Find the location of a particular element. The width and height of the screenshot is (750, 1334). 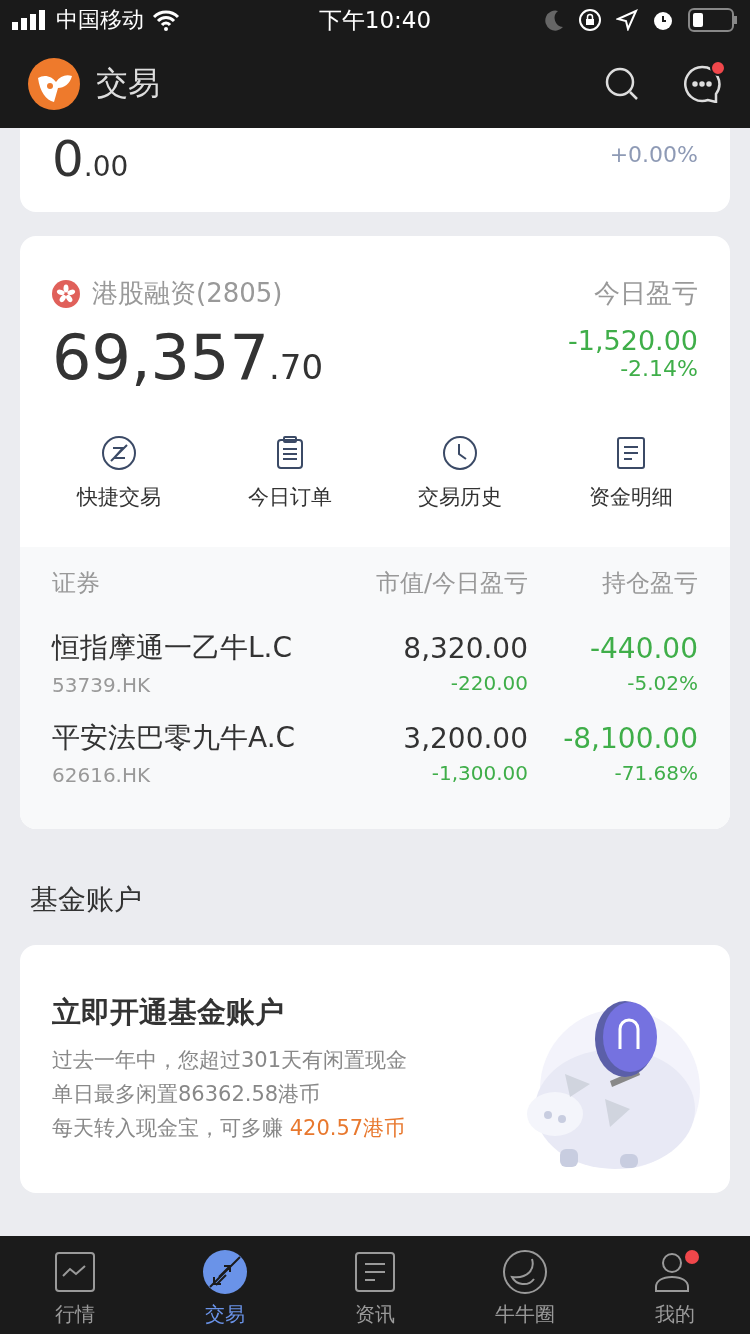

page-title: 交易 is located at coordinates (128, 83).